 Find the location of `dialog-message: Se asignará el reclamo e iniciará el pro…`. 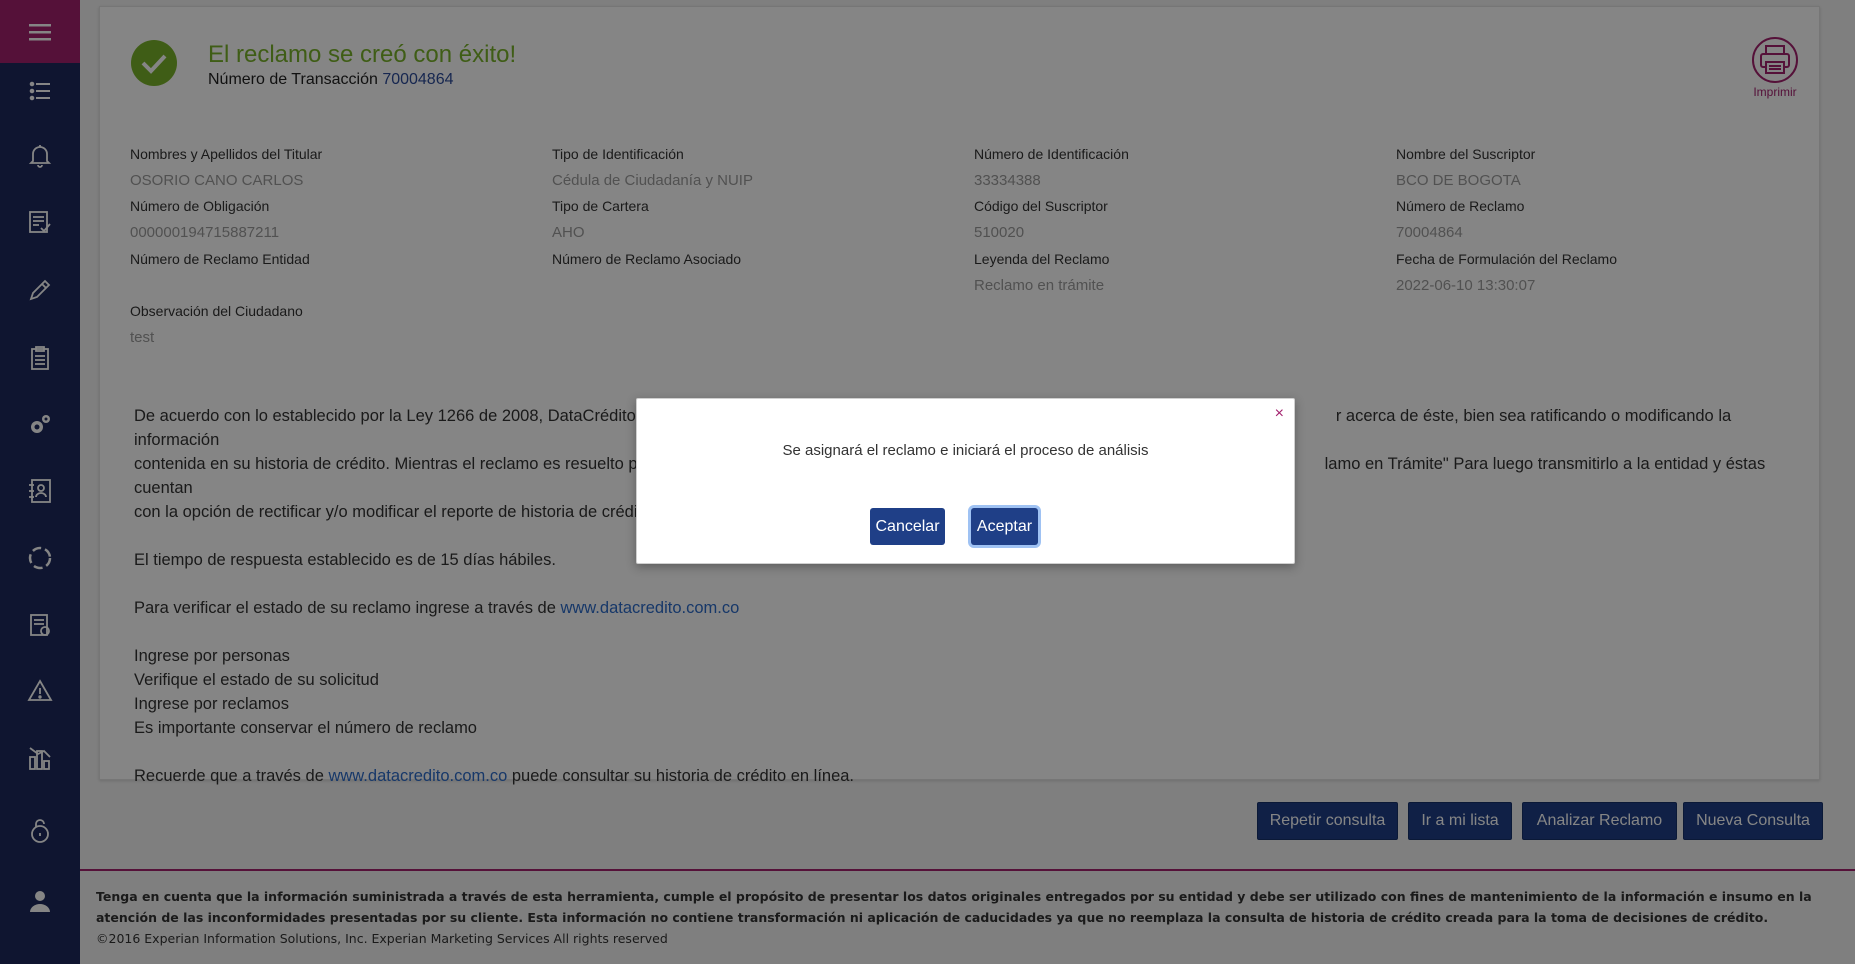

dialog-message: Se asignará el reclamo e iniciará el pro… is located at coordinates (965, 450).